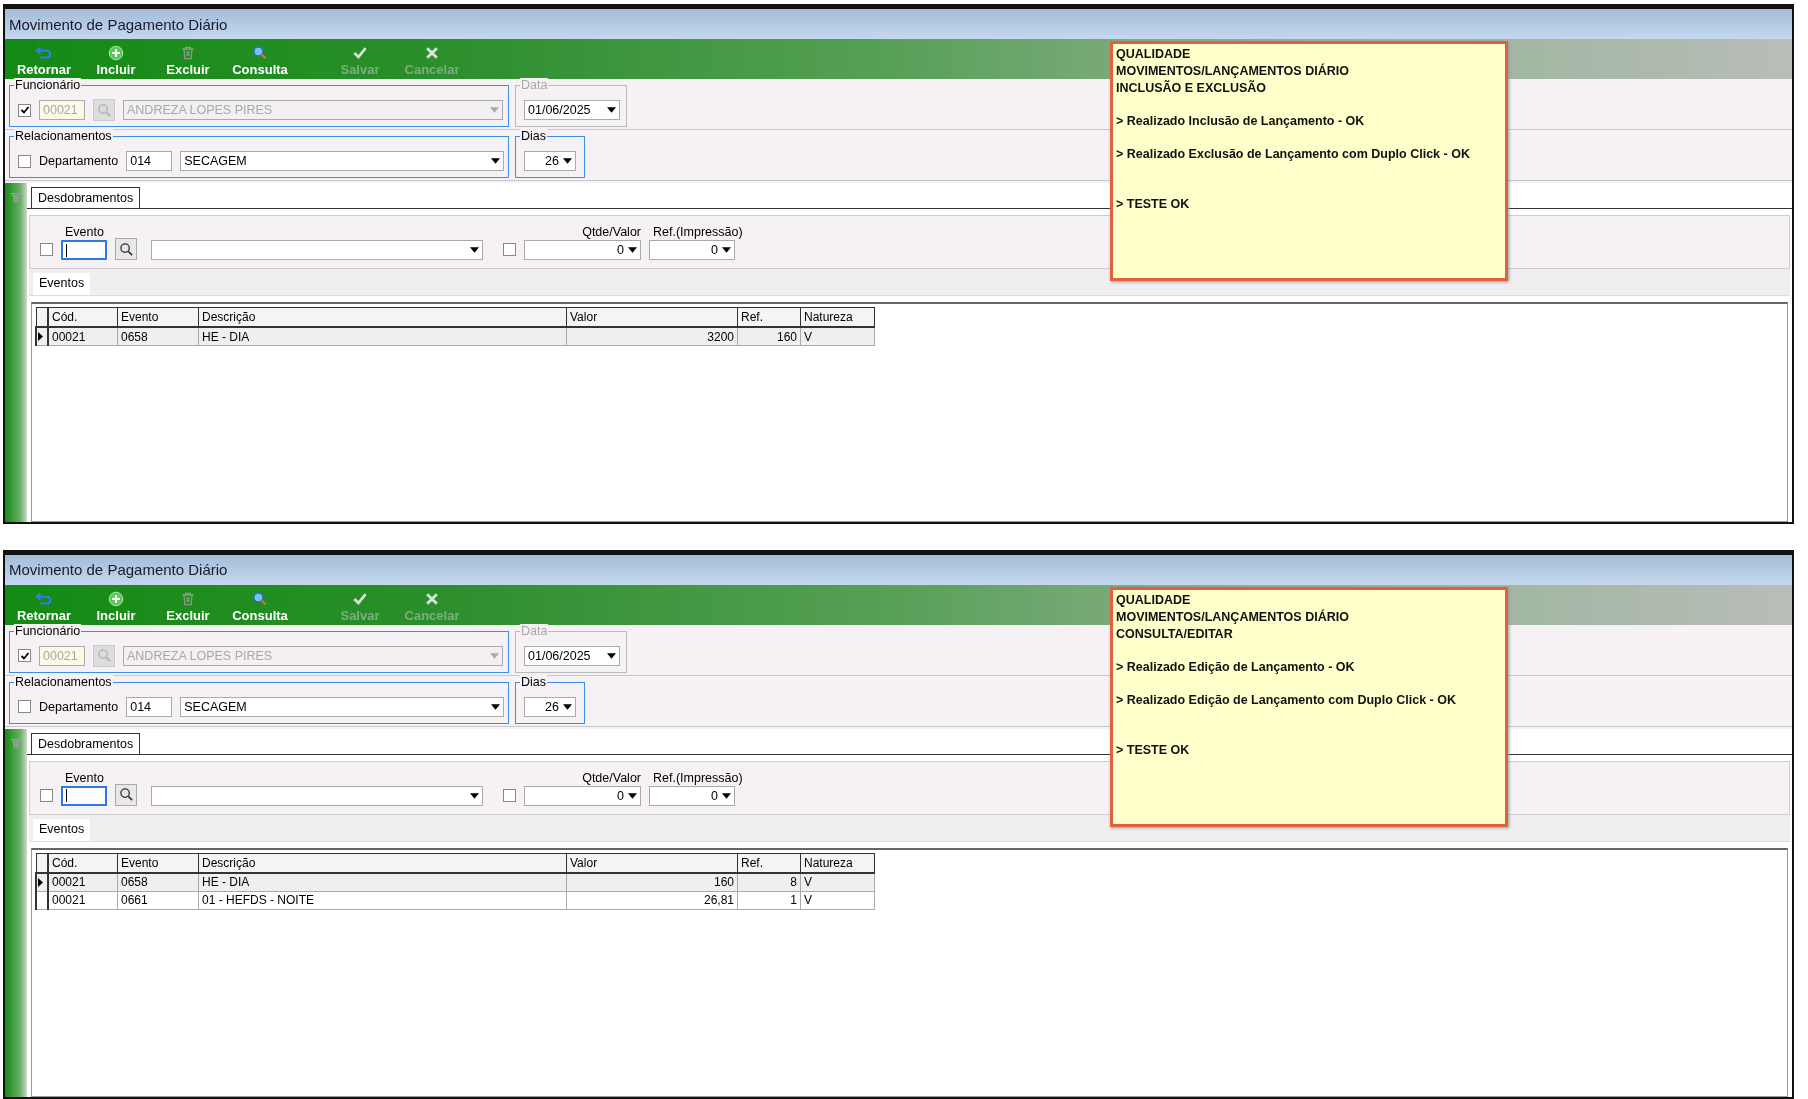 This screenshot has height=1099, width=1808. What do you see at coordinates (652, 900) in the screenshot?
I see `table-cell: 26,81` at bounding box center [652, 900].